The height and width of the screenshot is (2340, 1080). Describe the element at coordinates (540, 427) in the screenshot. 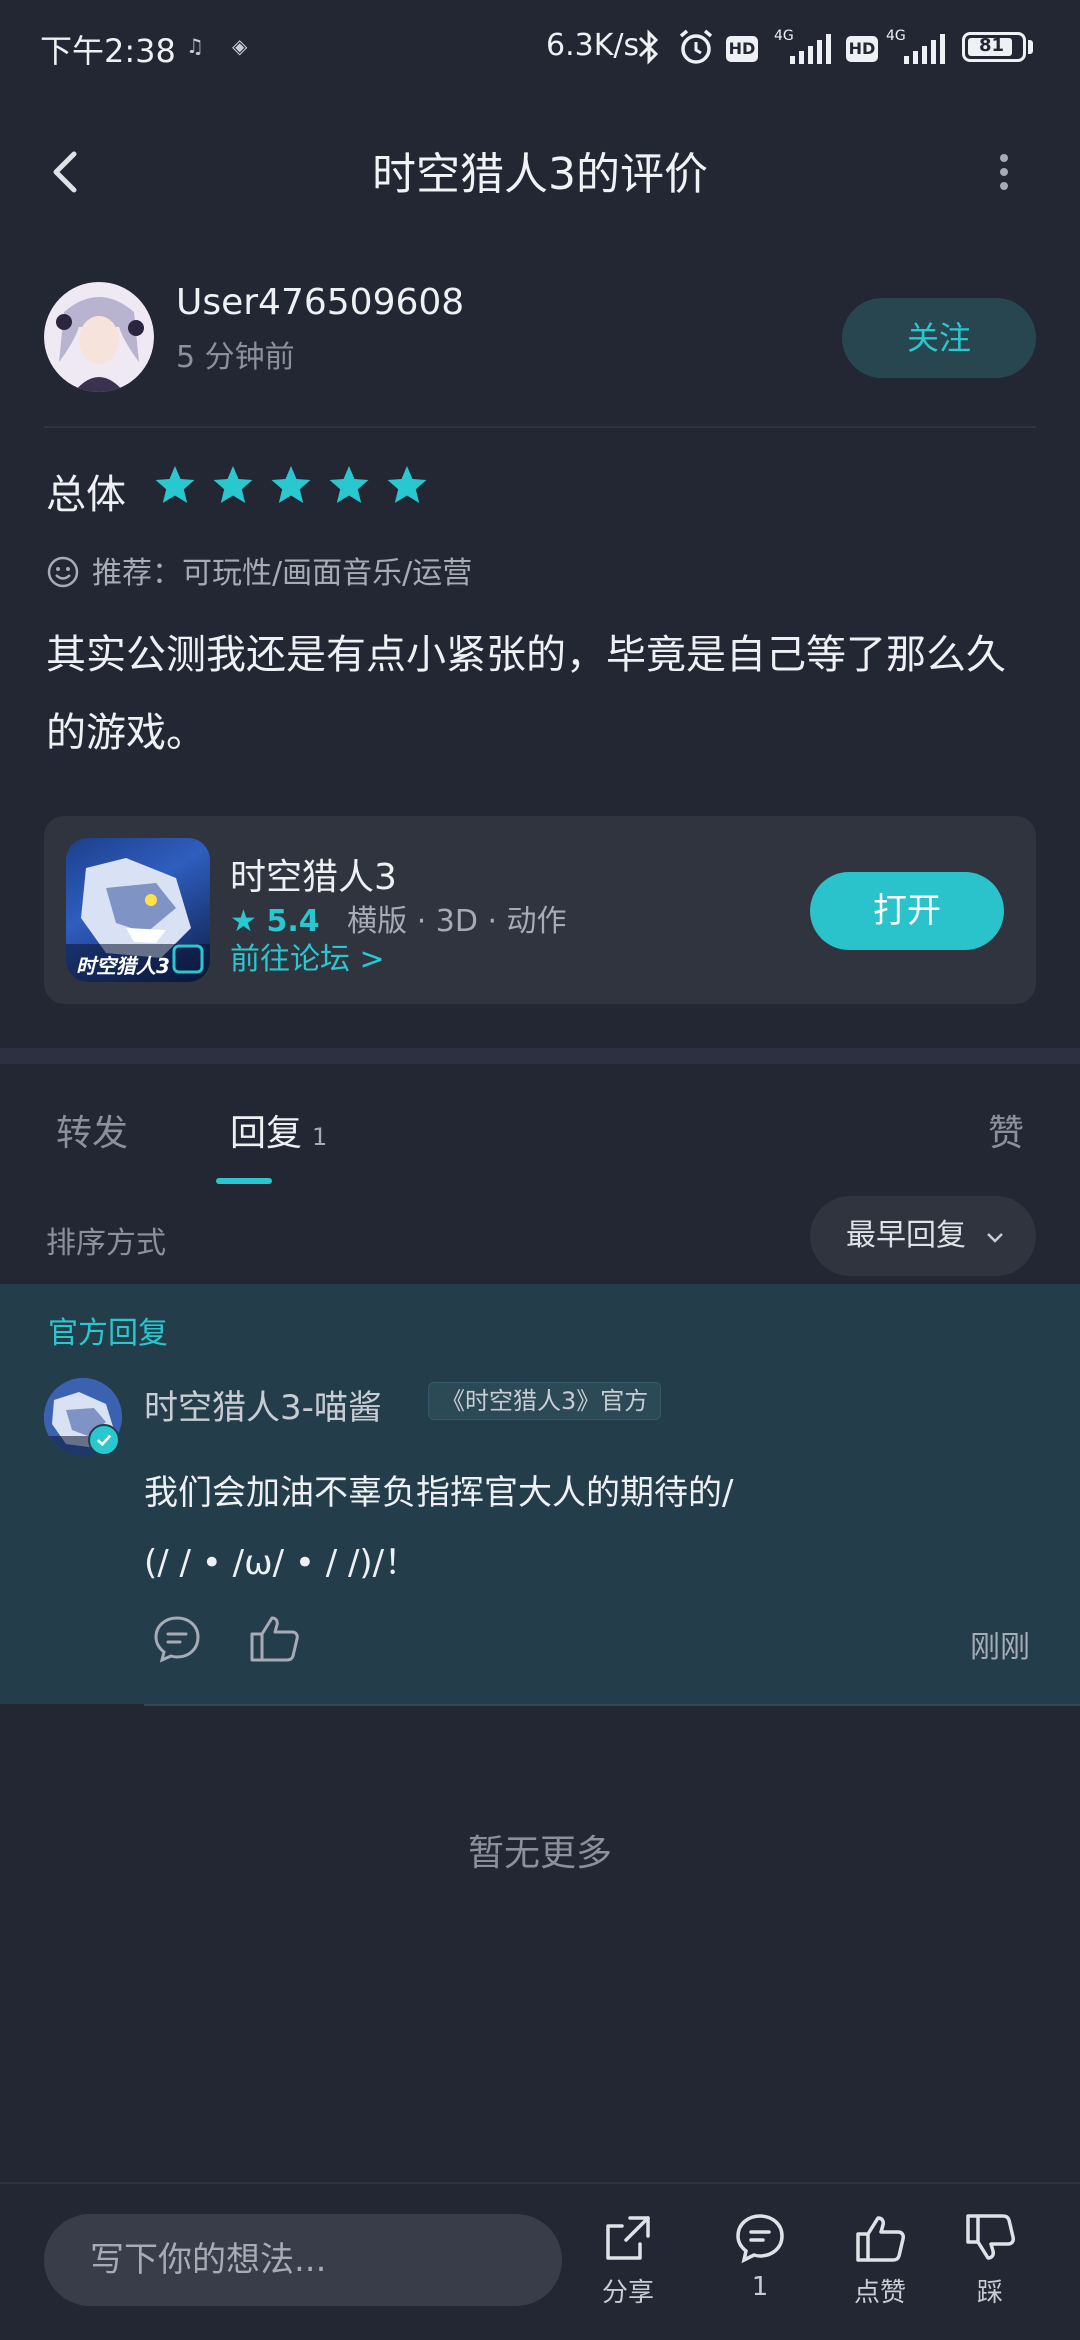

I see `divider` at that location.